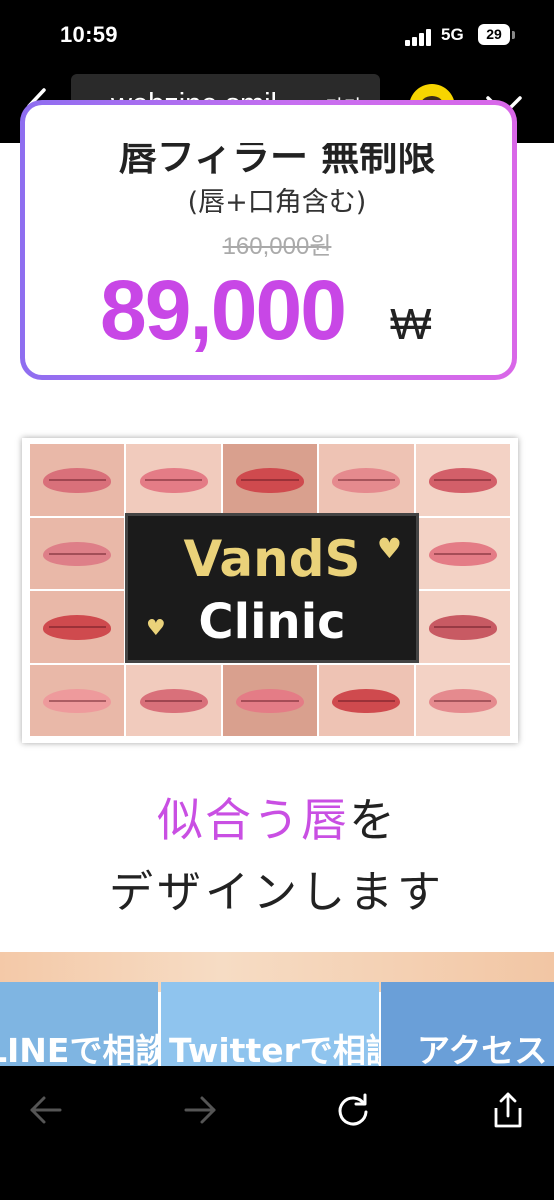  What do you see at coordinates (452, 34) in the screenshot?
I see `network-type: 5G` at bounding box center [452, 34].